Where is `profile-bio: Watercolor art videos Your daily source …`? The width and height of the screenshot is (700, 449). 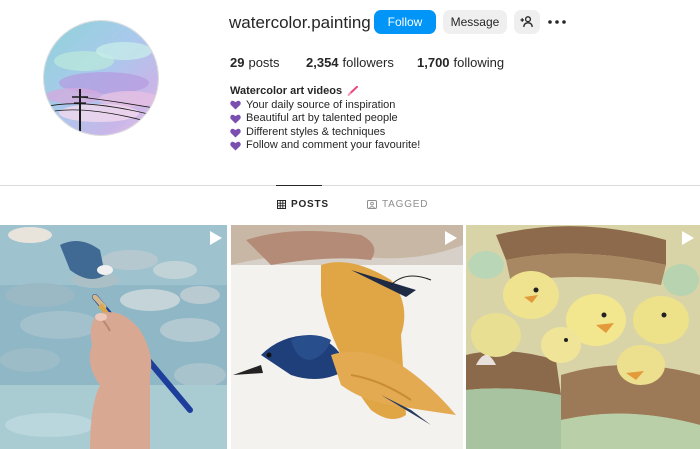
profile-bio: Watercolor art videos Your daily source … is located at coordinates (325, 119).